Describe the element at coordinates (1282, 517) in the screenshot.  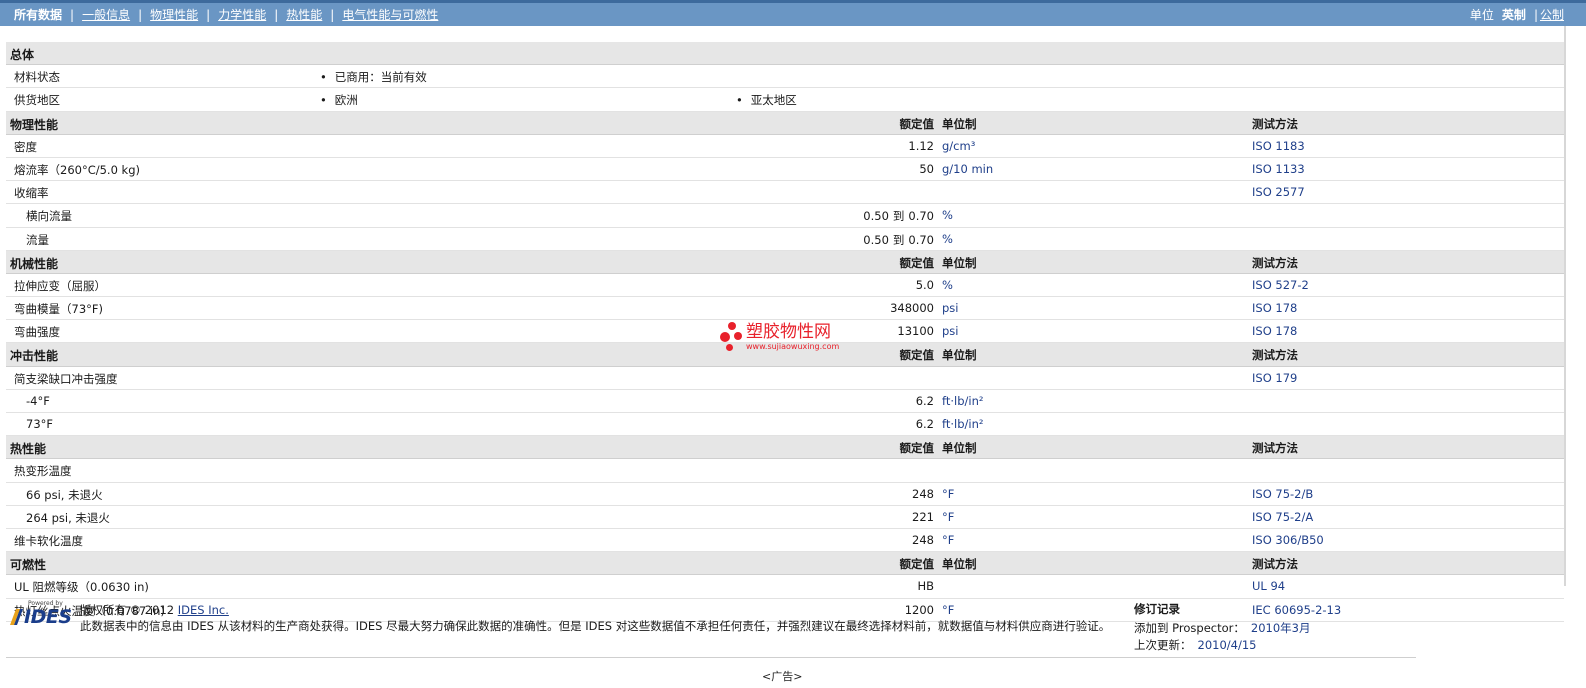
I see `test-method-link: ISO 75-2/A` at that location.